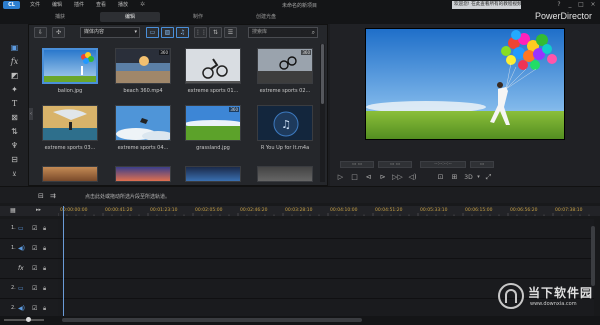 This screenshot has width=600, height=325. I want to click on 3d-mode-toggle: 3D, so click(468, 177).